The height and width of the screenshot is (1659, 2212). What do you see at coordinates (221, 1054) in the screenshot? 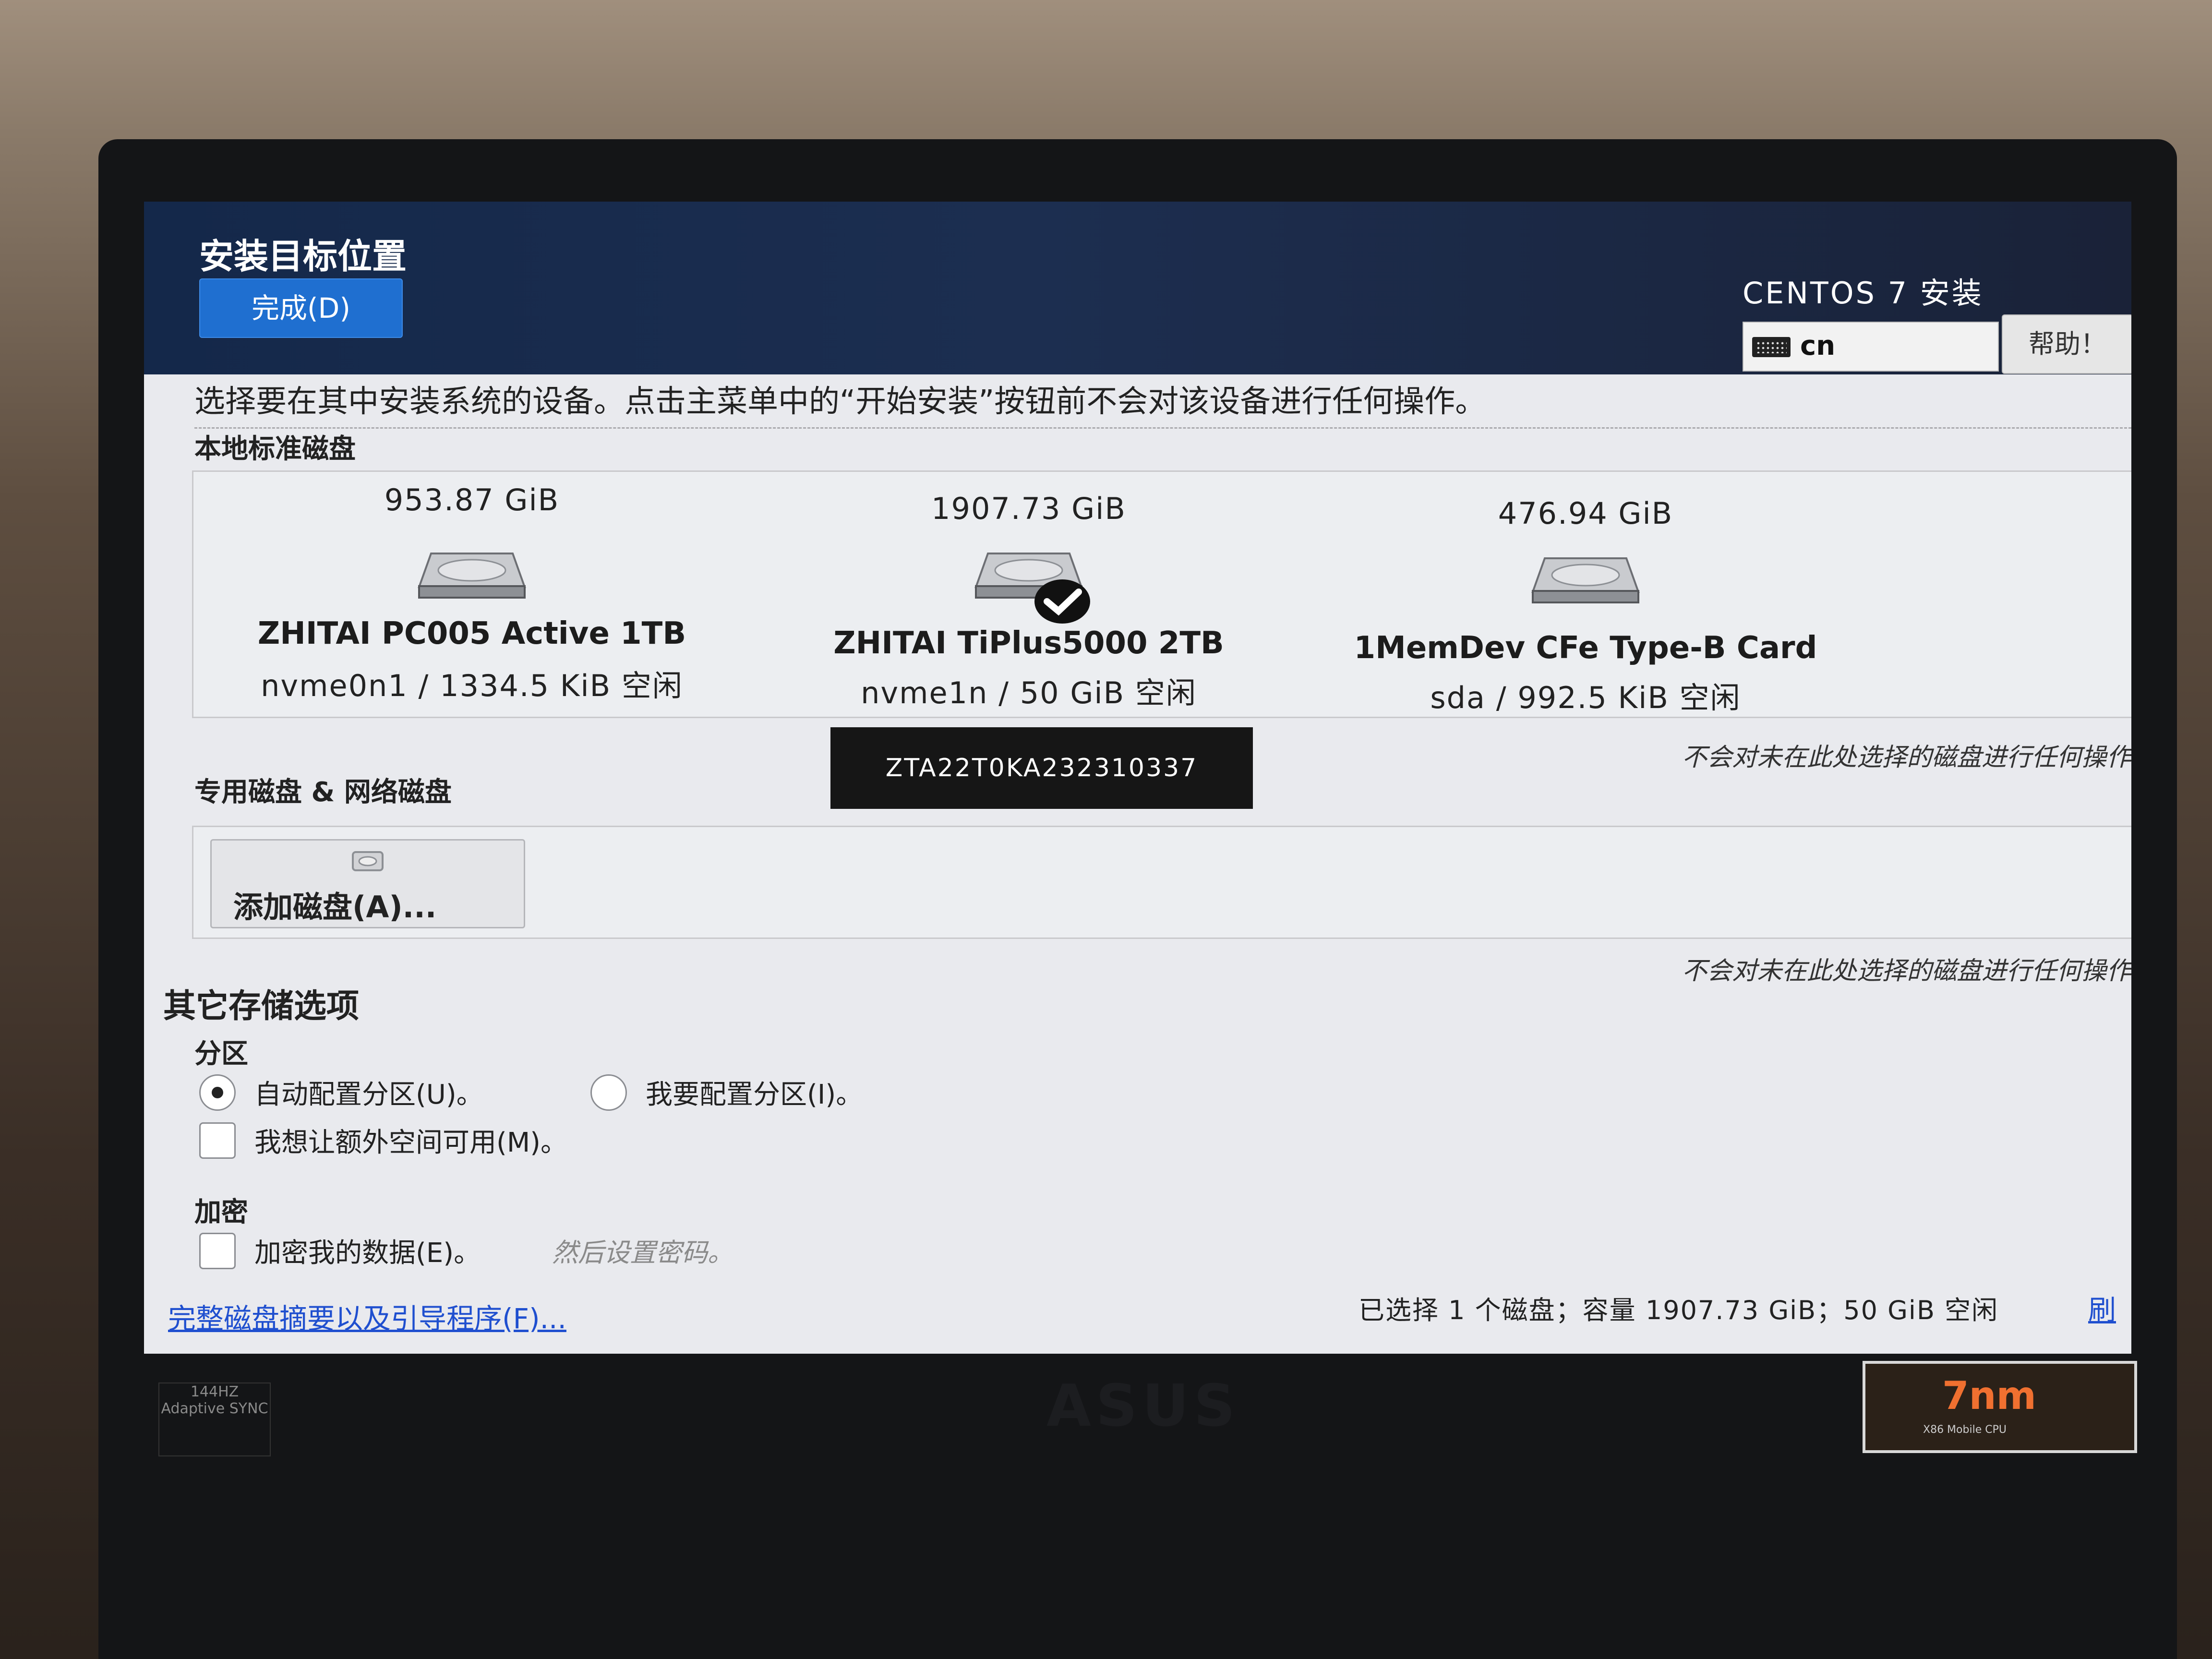
I see `partition-label: 分区` at bounding box center [221, 1054].